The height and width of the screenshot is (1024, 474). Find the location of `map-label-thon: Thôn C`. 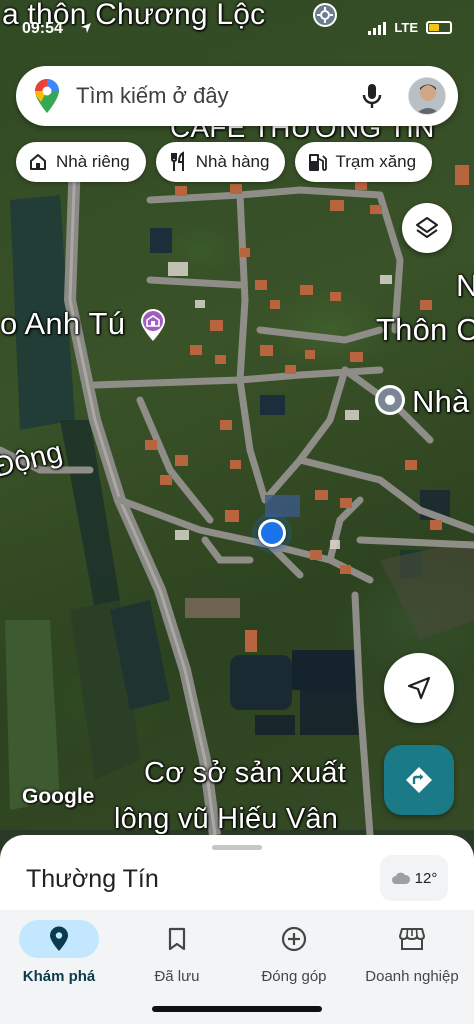

map-label-thon: Thôn C is located at coordinates (425, 330).